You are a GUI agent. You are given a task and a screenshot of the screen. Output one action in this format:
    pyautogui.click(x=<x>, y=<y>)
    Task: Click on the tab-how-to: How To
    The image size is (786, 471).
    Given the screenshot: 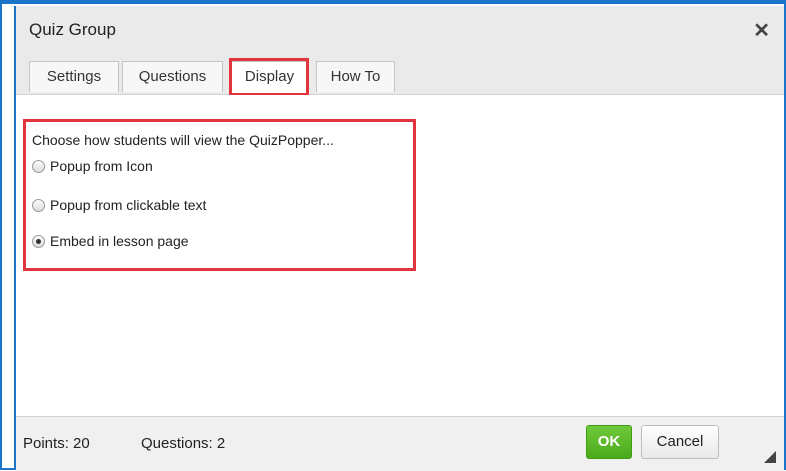 What is the action you would take?
    pyautogui.click(x=355, y=76)
    